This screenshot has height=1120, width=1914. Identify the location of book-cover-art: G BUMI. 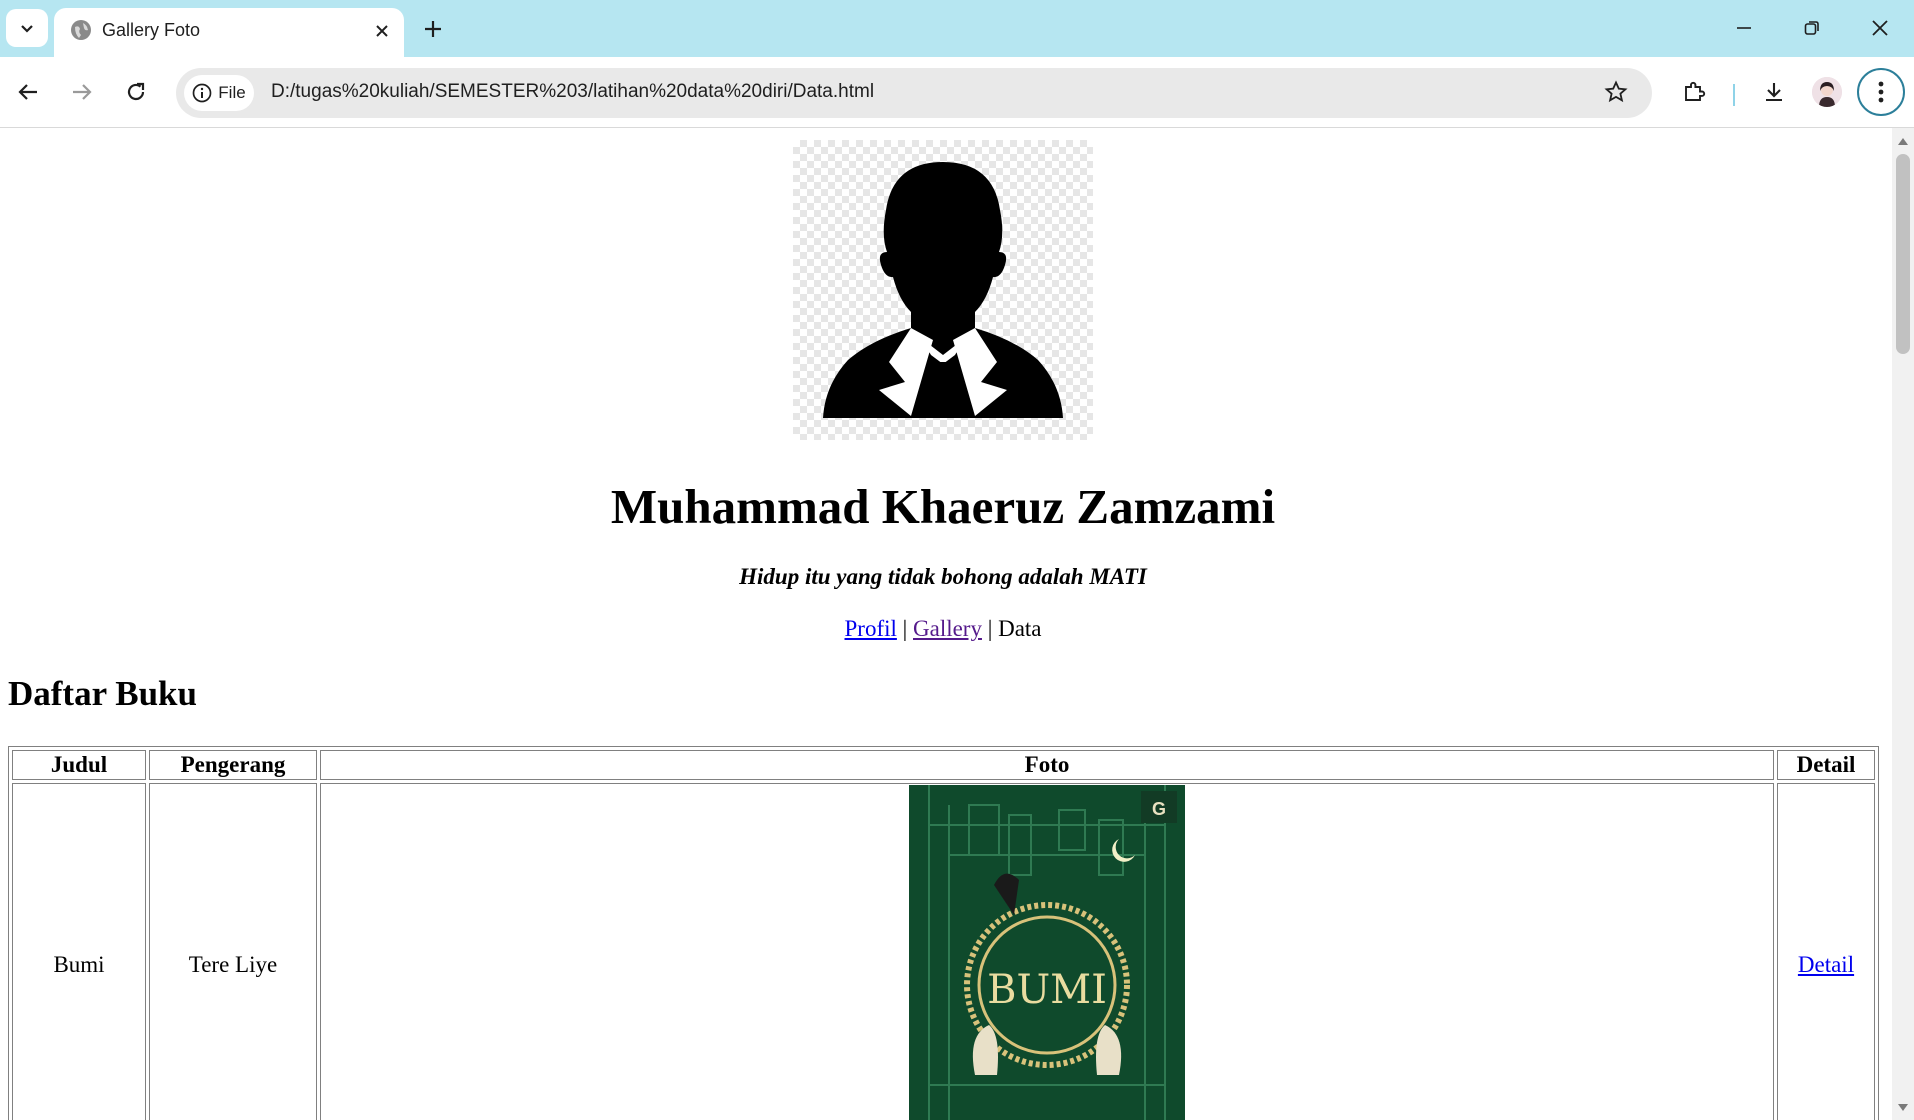
(1047, 952).